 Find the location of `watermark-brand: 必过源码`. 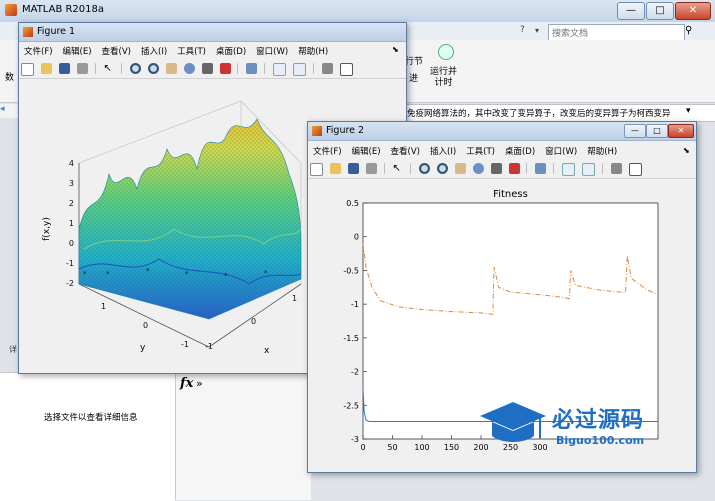

watermark-brand: 必过源码 is located at coordinates (598, 420).